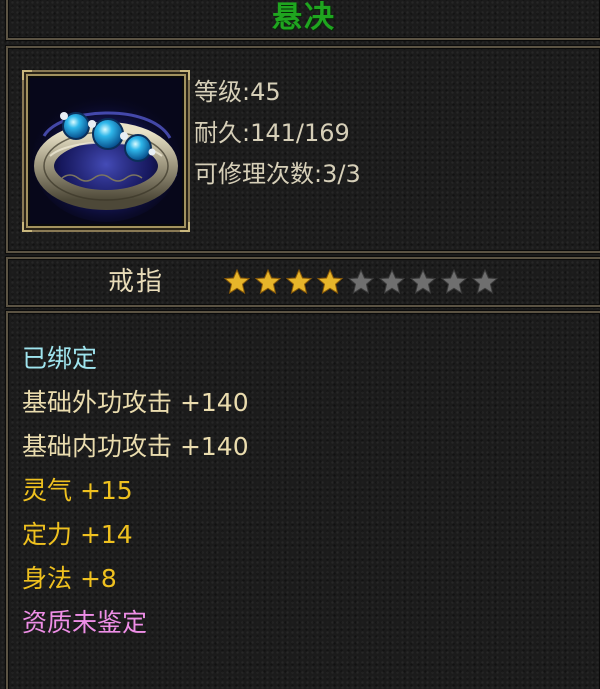 This screenshot has height=689, width=600. What do you see at coordinates (237, 92) in the screenshot?
I see `stat-level: 等级:45` at bounding box center [237, 92].